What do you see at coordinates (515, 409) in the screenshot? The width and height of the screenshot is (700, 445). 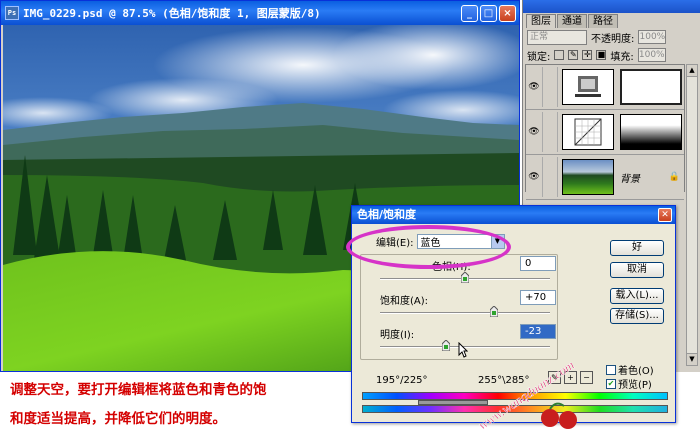 I see `hue-spectrum-bottom` at bounding box center [515, 409].